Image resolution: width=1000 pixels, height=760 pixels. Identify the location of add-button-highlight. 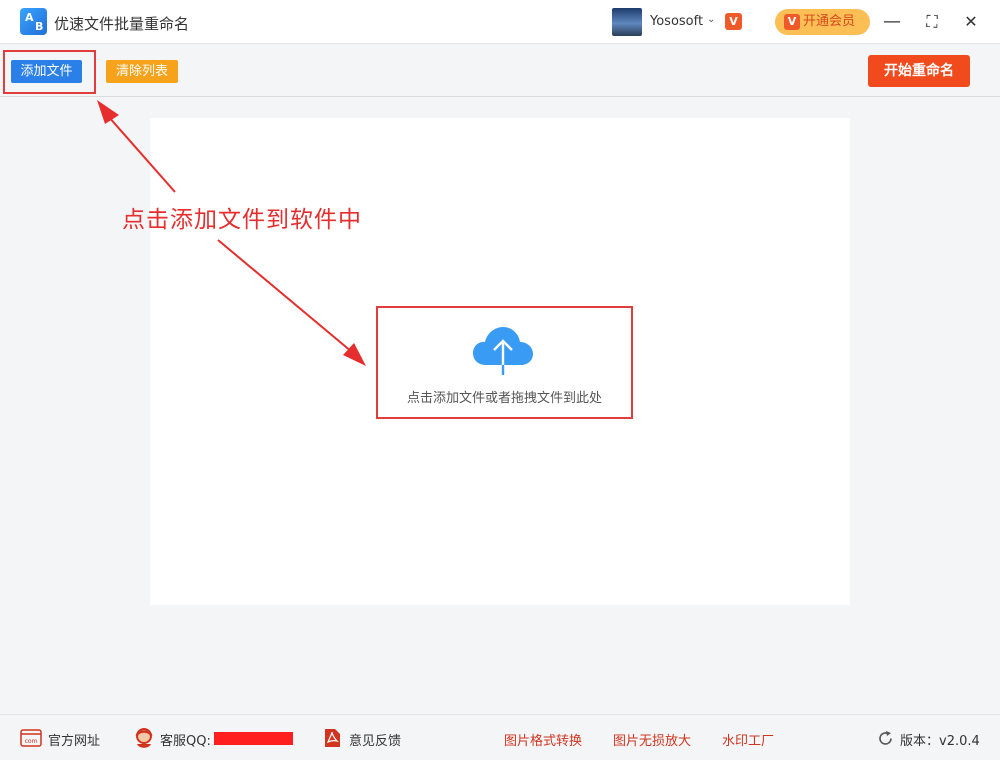
(49, 72).